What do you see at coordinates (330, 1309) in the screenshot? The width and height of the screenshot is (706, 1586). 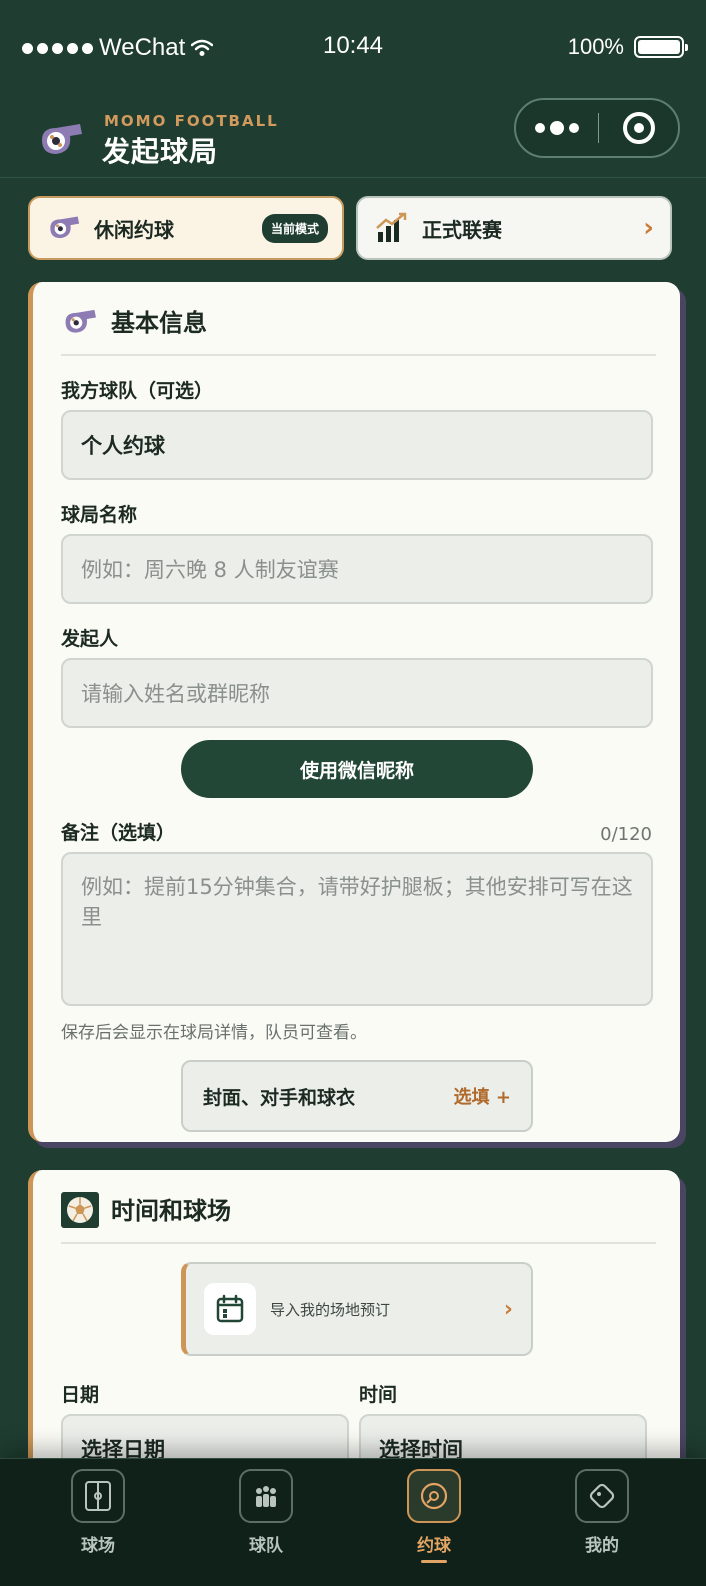 I see `import-booking-label: 导入我的场地预订` at bounding box center [330, 1309].